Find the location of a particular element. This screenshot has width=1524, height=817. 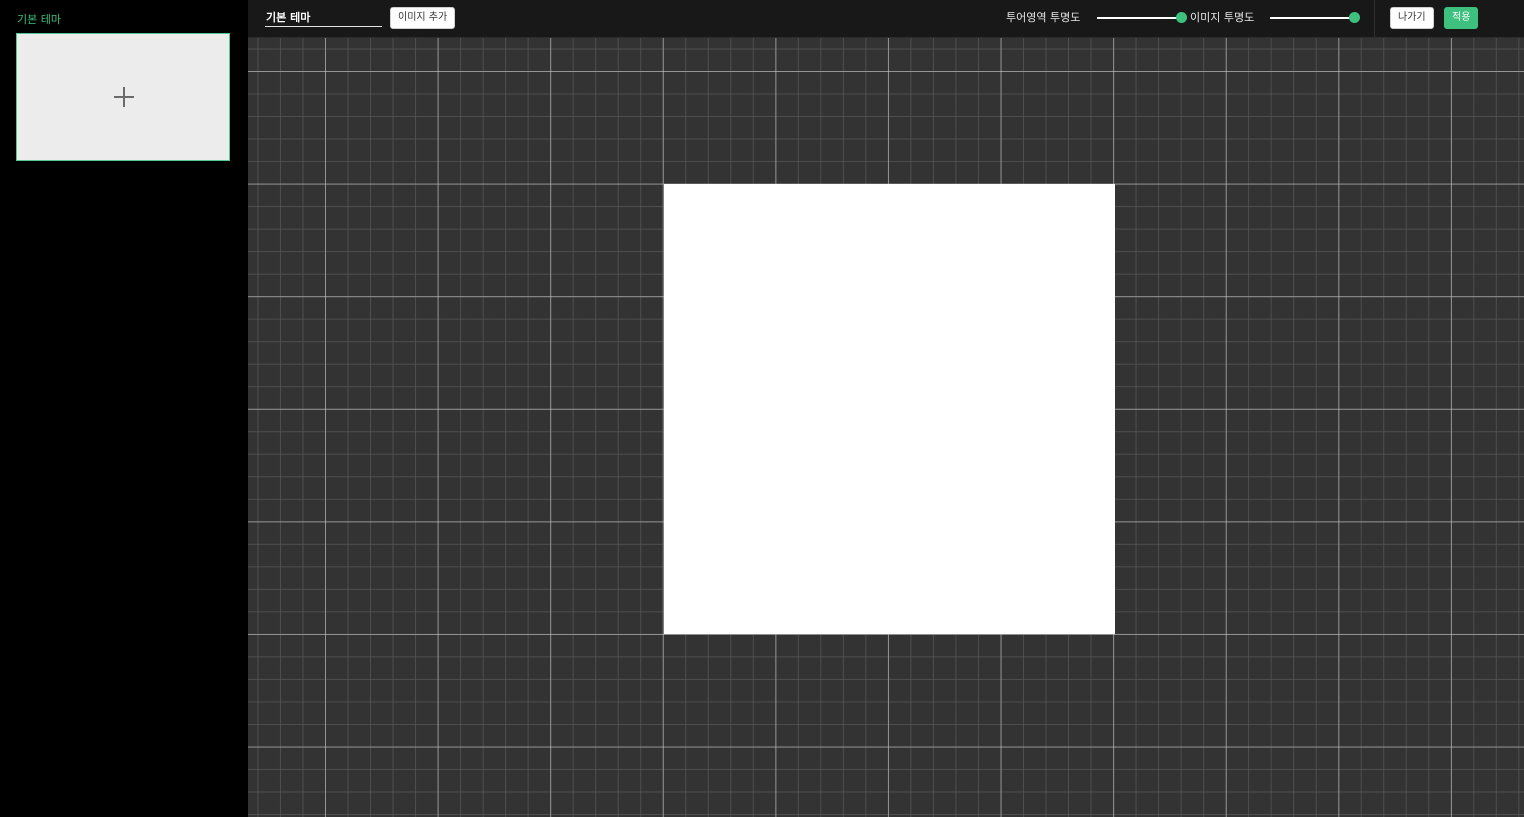

theme-thumbnail-card is located at coordinates (123, 97).